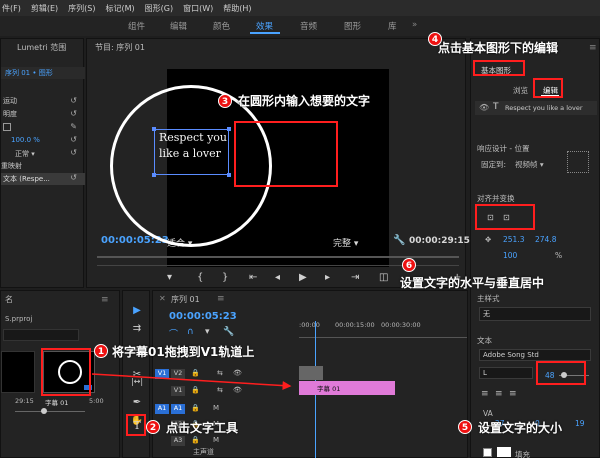 The image size is (600, 458). I want to click on step-badge-1: 1, so click(101, 351).